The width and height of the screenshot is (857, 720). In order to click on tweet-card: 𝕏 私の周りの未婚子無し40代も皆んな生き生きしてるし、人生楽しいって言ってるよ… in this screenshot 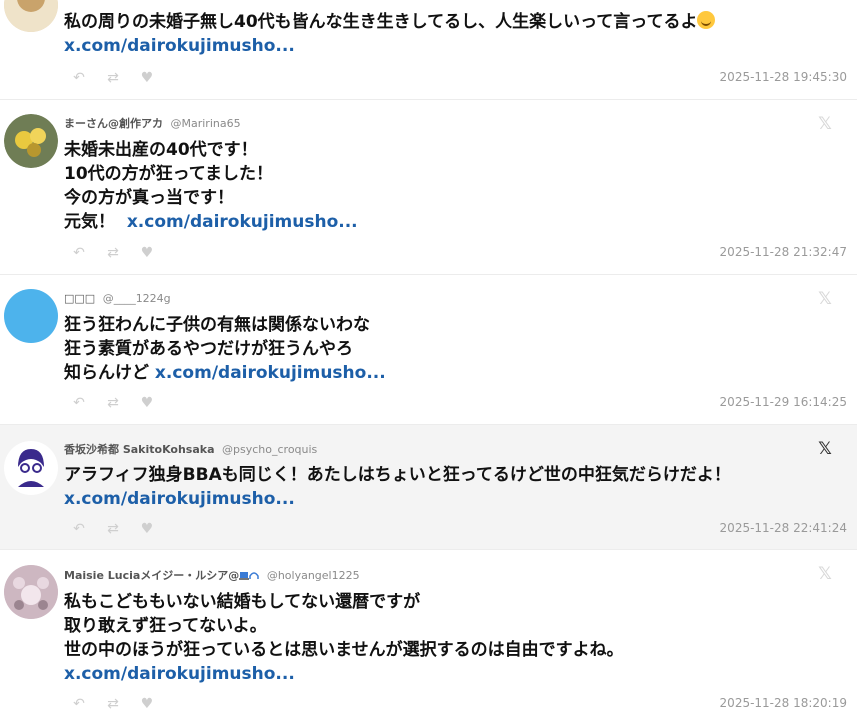, I will do `click(428, 50)`.